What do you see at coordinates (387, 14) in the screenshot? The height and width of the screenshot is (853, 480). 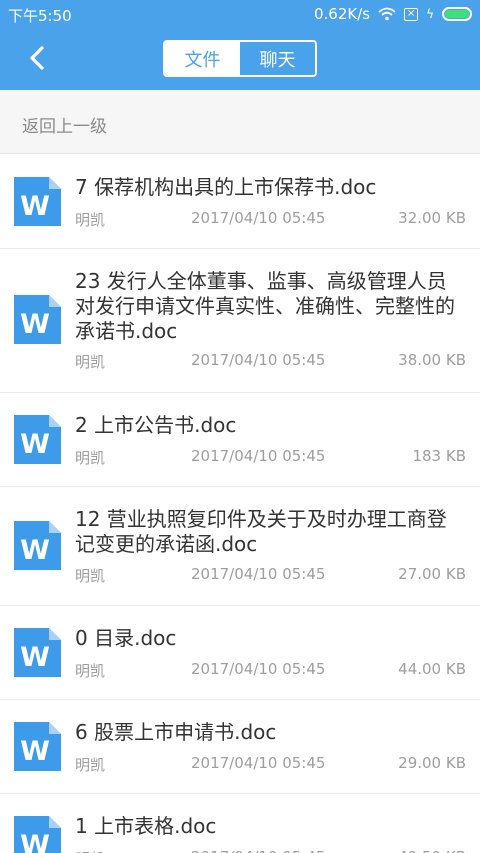 I see `wifi-icon` at bounding box center [387, 14].